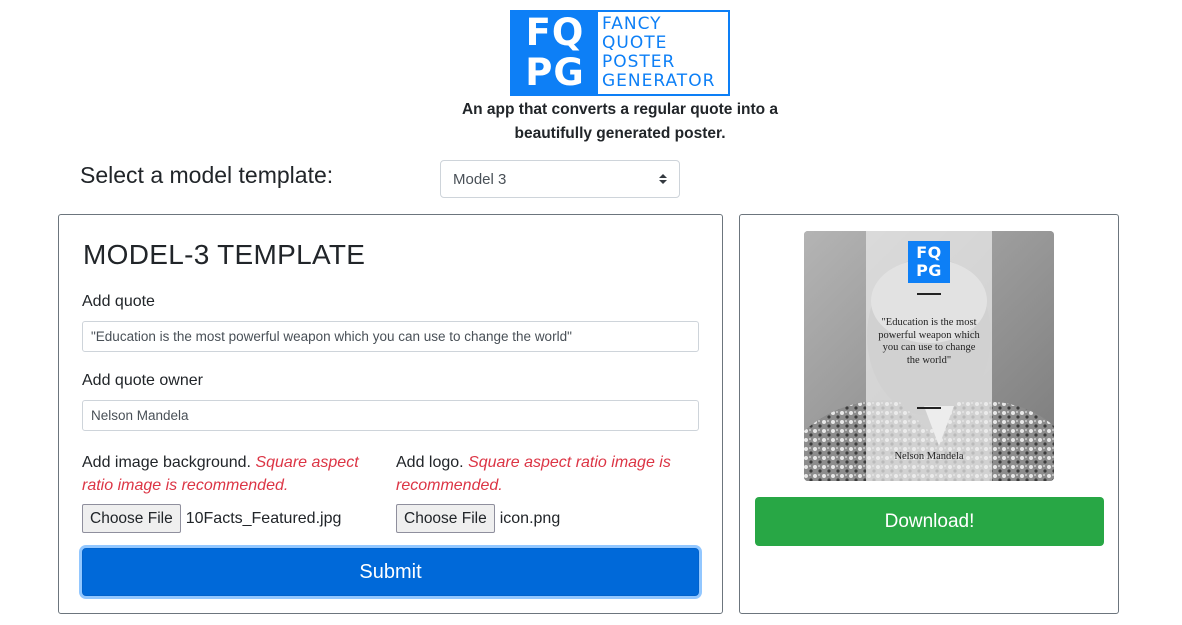 The height and width of the screenshot is (625, 1182). I want to click on quote-owner-input, so click(390, 415).